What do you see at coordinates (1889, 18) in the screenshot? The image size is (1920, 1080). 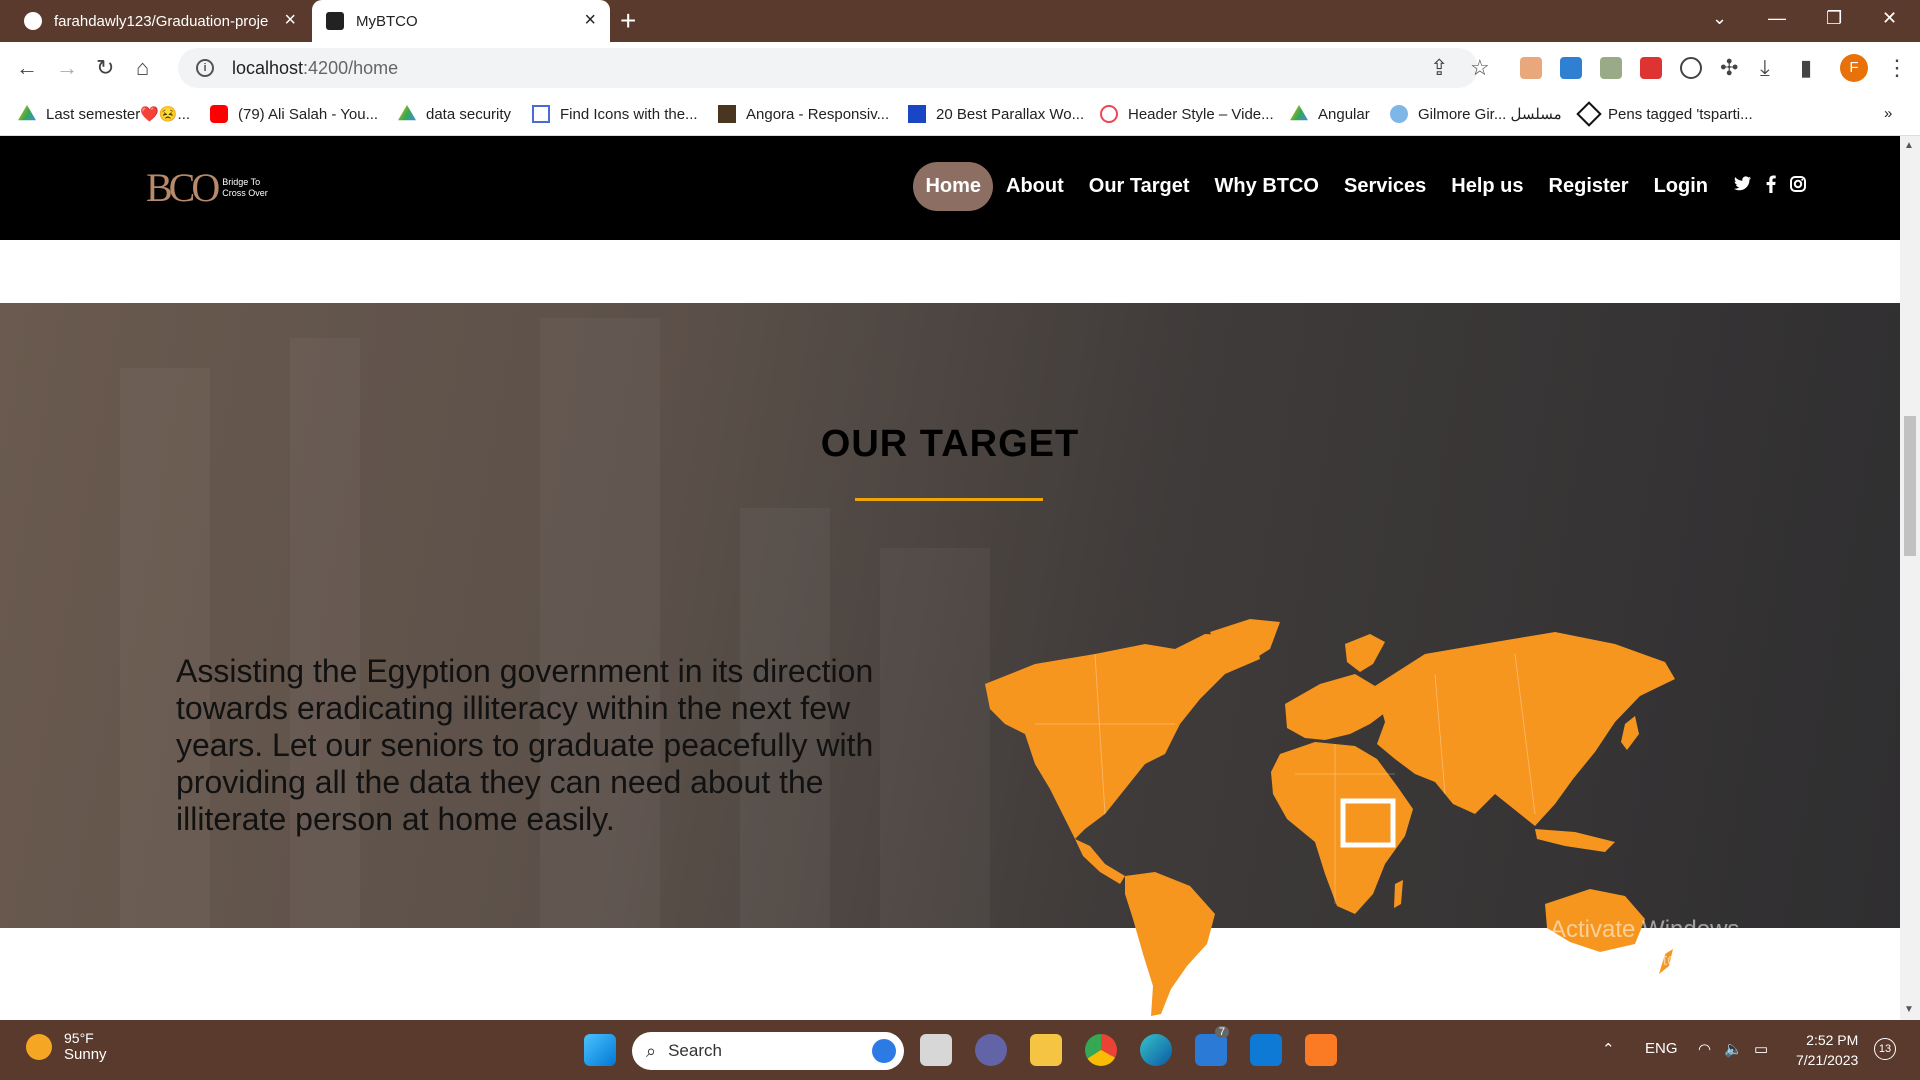 I see `close-window-button: ✕` at bounding box center [1889, 18].